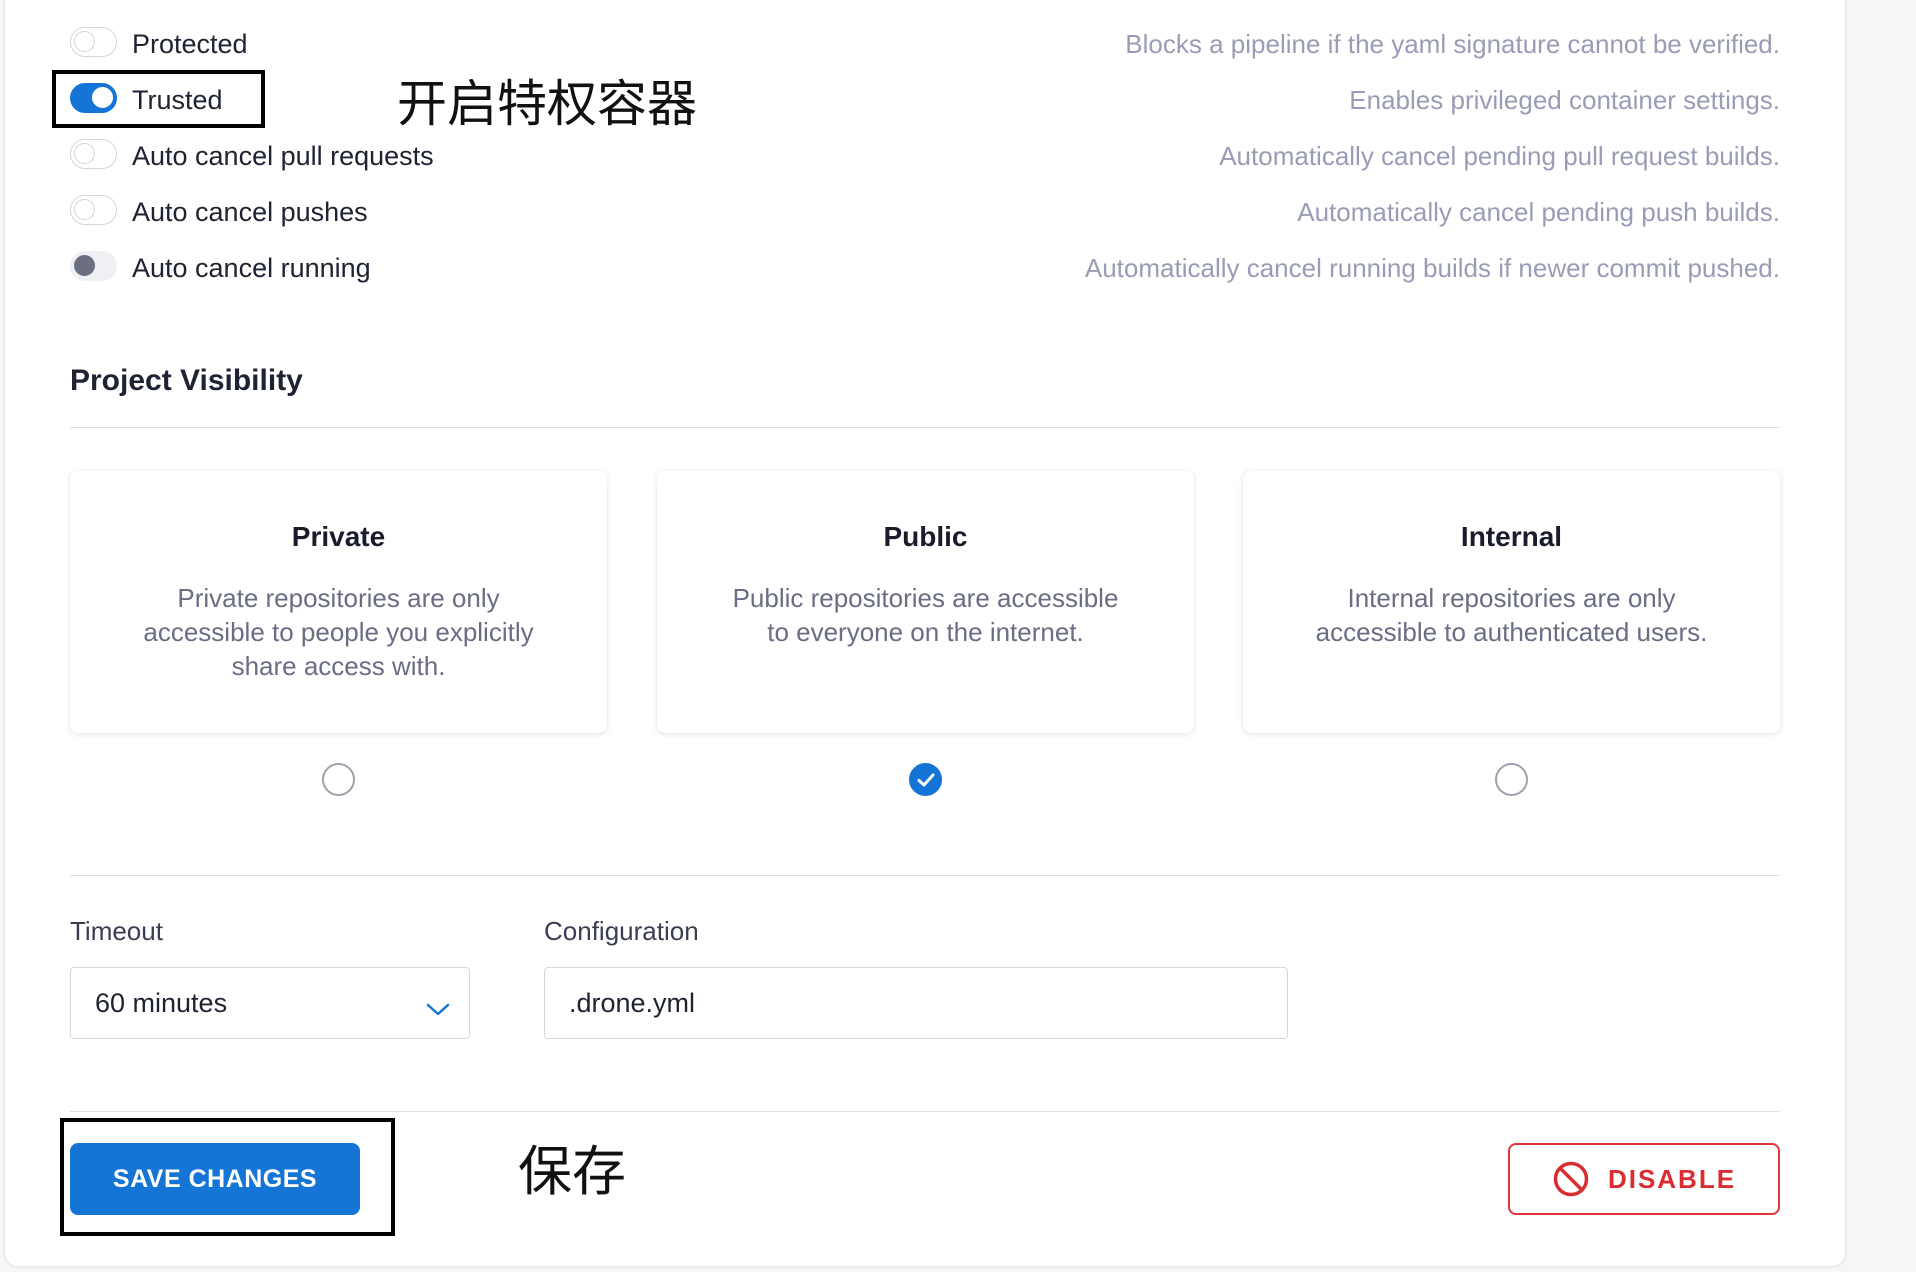 This screenshot has width=1916, height=1272. Describe the element at coordinates (250, 212) in the screenshot. I see `setting-label: Auto cancel pushes` at that location.